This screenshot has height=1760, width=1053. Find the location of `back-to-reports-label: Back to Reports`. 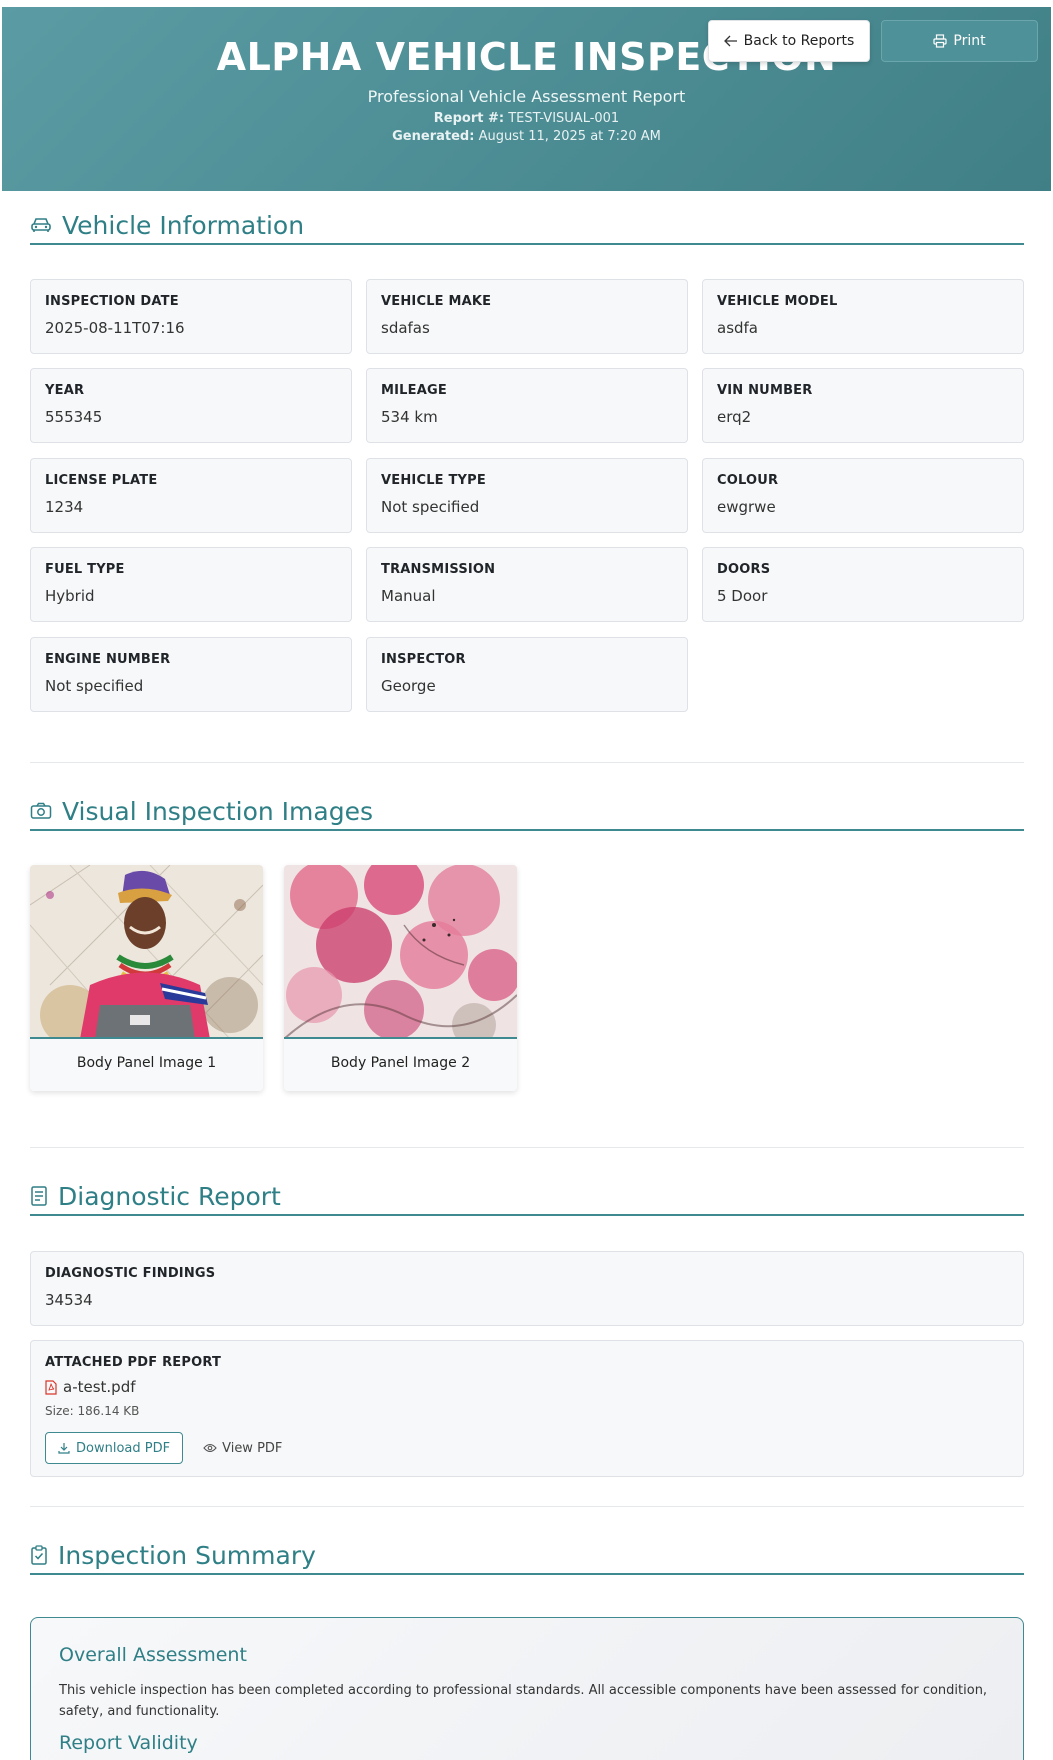

back-to-reports-label: Back to Reports is located at coordinates (799, 41).